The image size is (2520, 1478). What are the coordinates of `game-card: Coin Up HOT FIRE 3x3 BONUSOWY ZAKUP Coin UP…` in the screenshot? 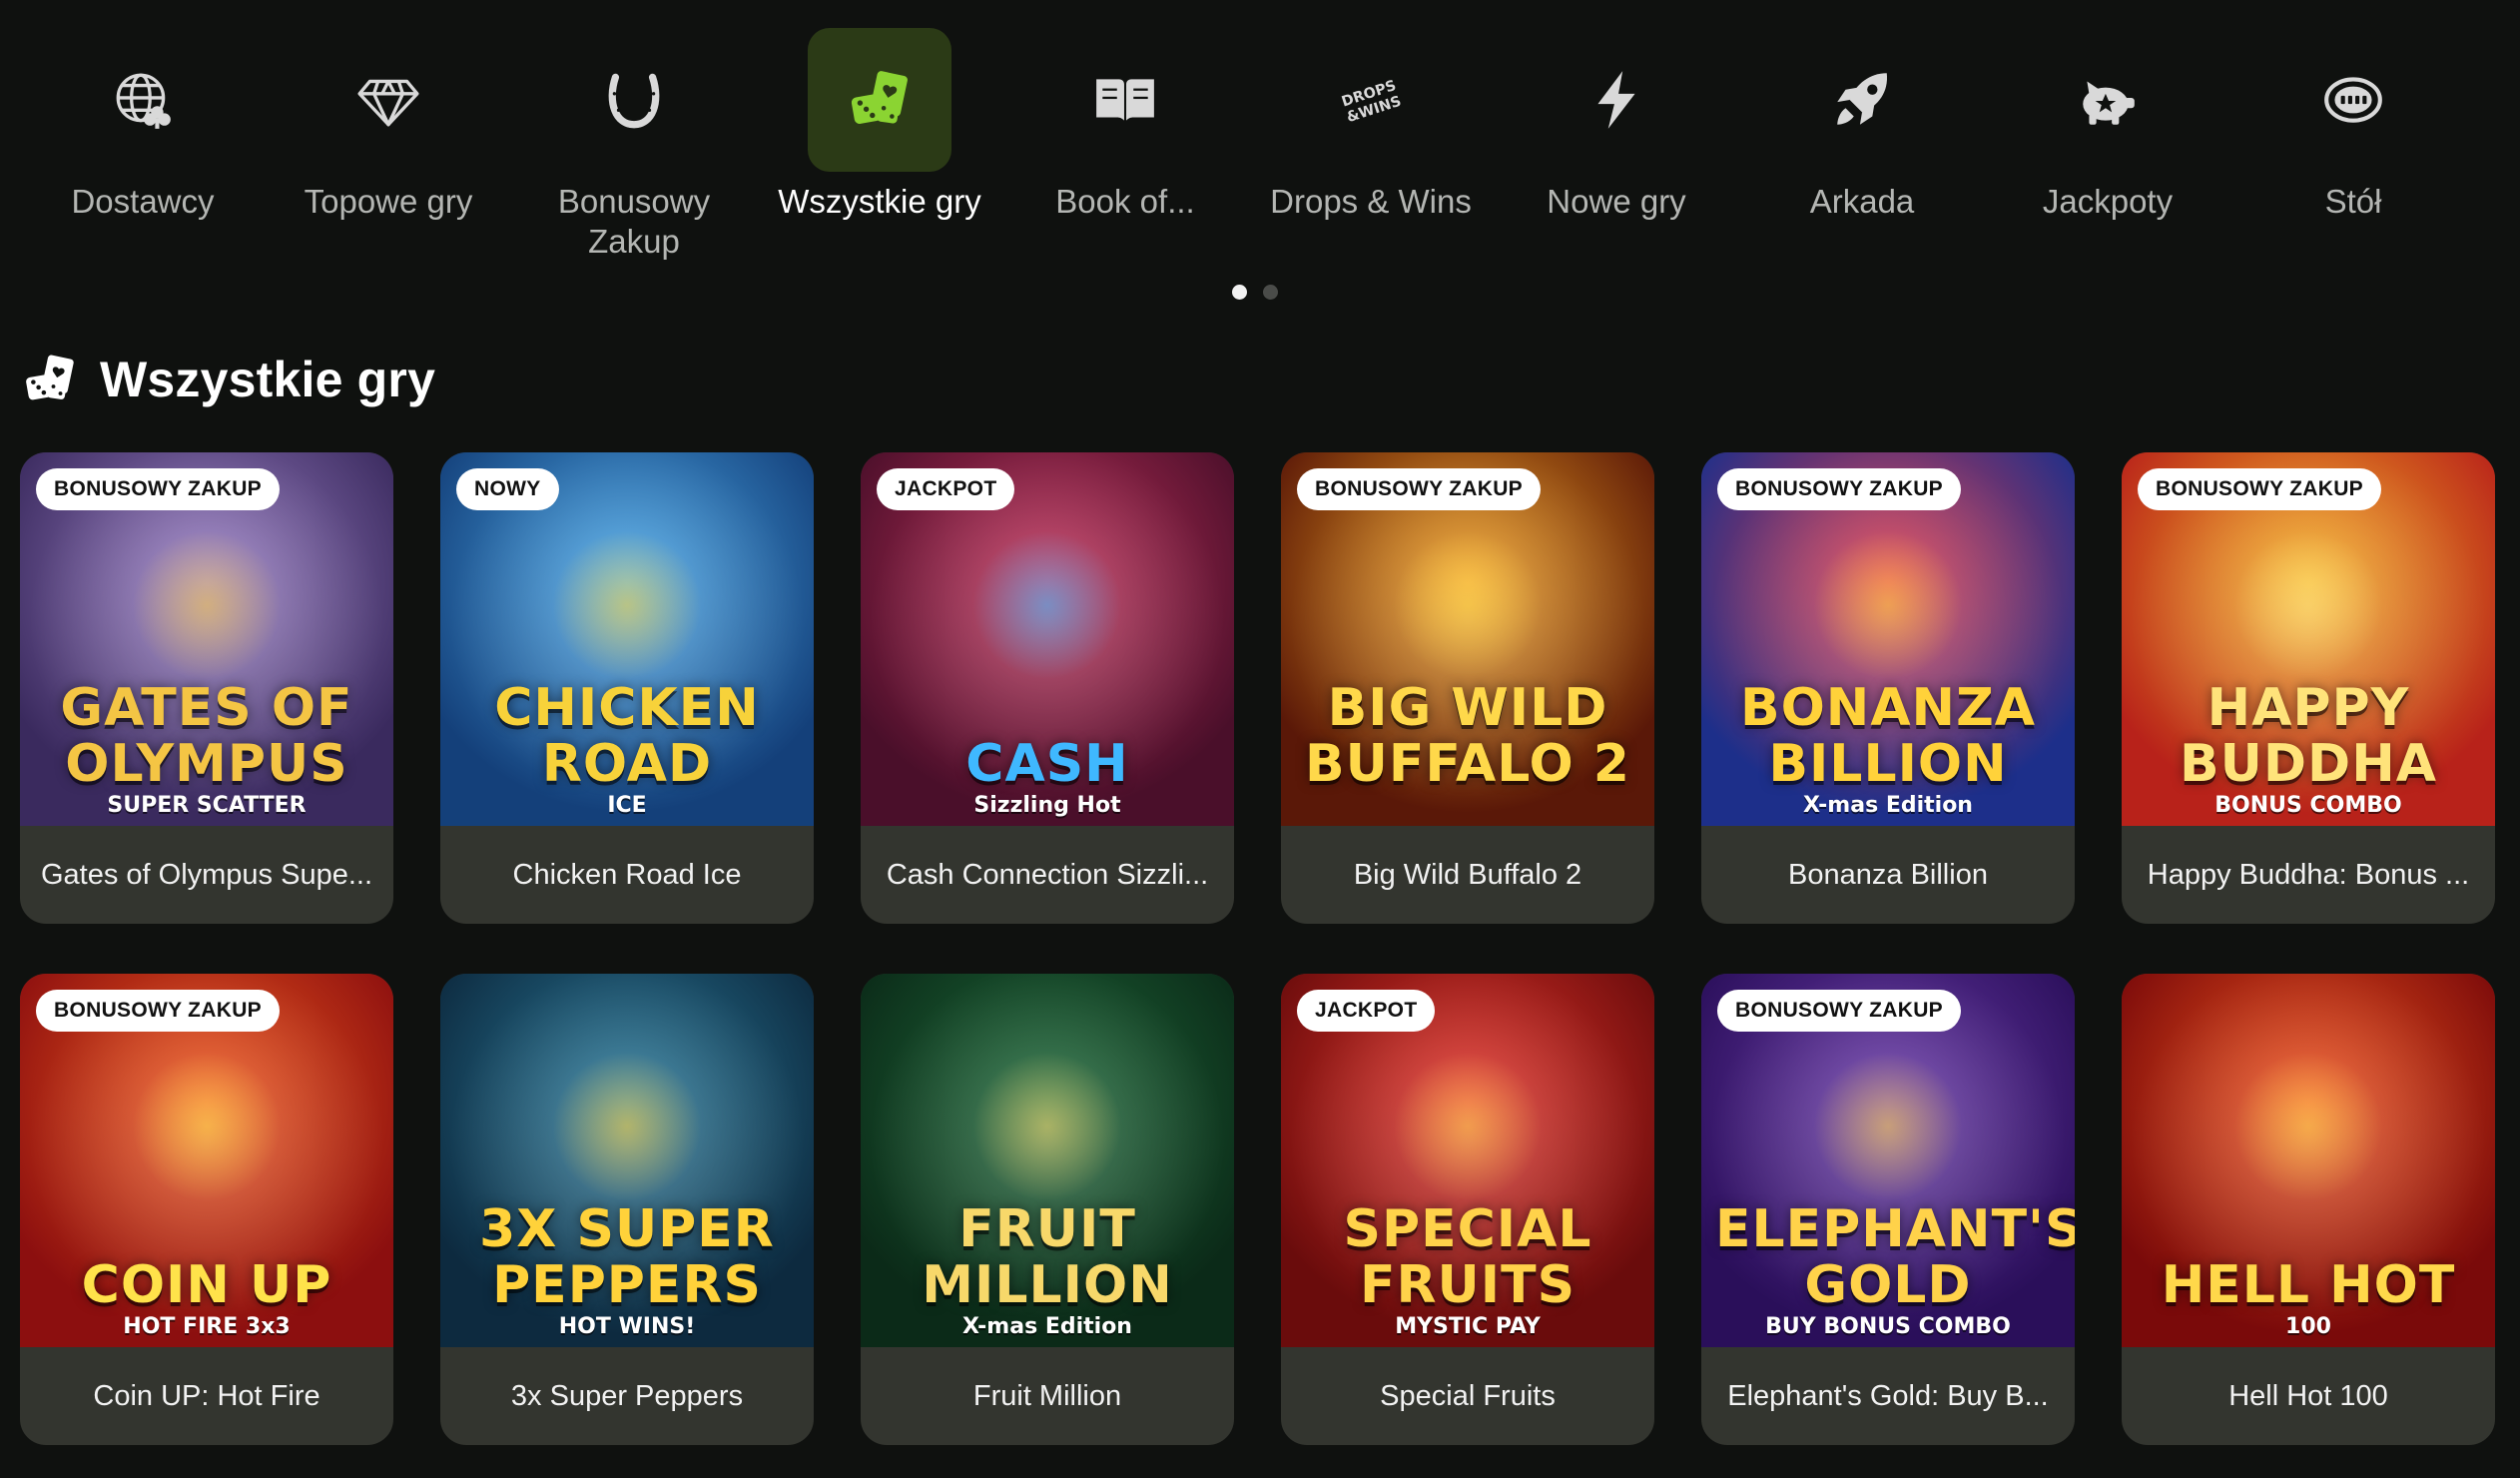 It's located at (207, 1209).